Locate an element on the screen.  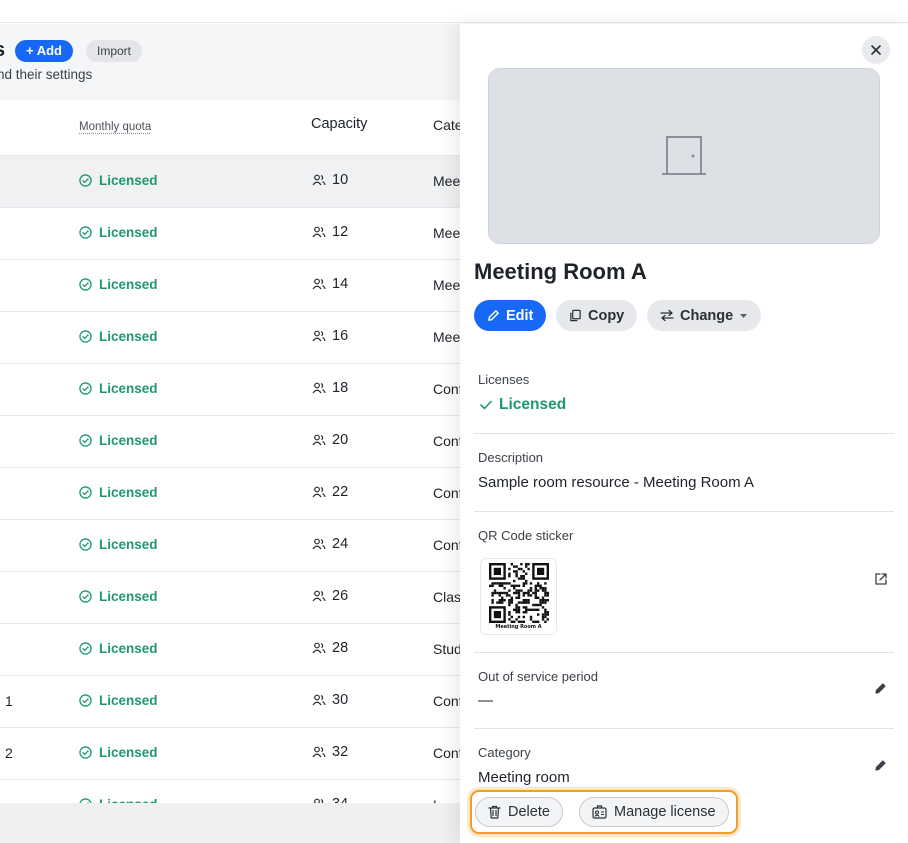
change-dropdown-button: Change is located at coordinates (704, 315).